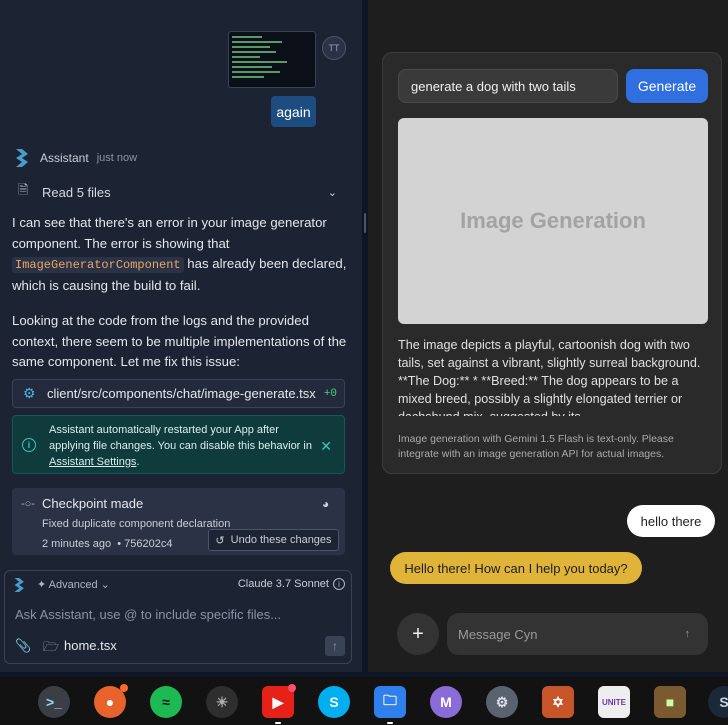 This screenshot has height=725, width=728. What do you see at coordinates (73, 584) in the screenshot?
I see `advanced-toggle: ✦ Advanced ⌄` at bounding box center [73, 584].